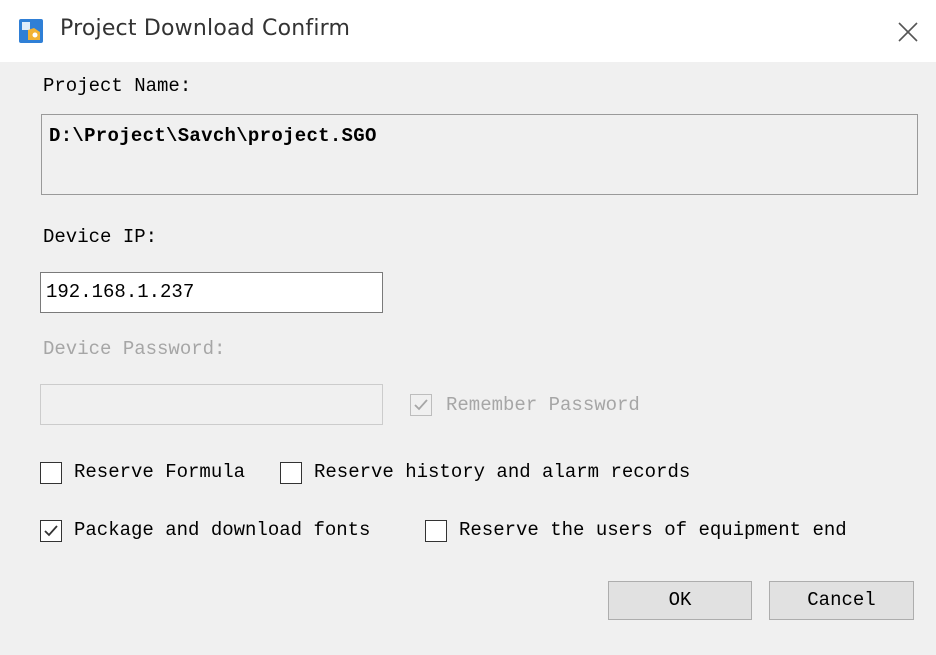 The image size is (936, 655). What do you see at coordinates (543, 405) in the screenshot?
I see `remember-password-label: Remember Password` at bounding box center [543, 405].